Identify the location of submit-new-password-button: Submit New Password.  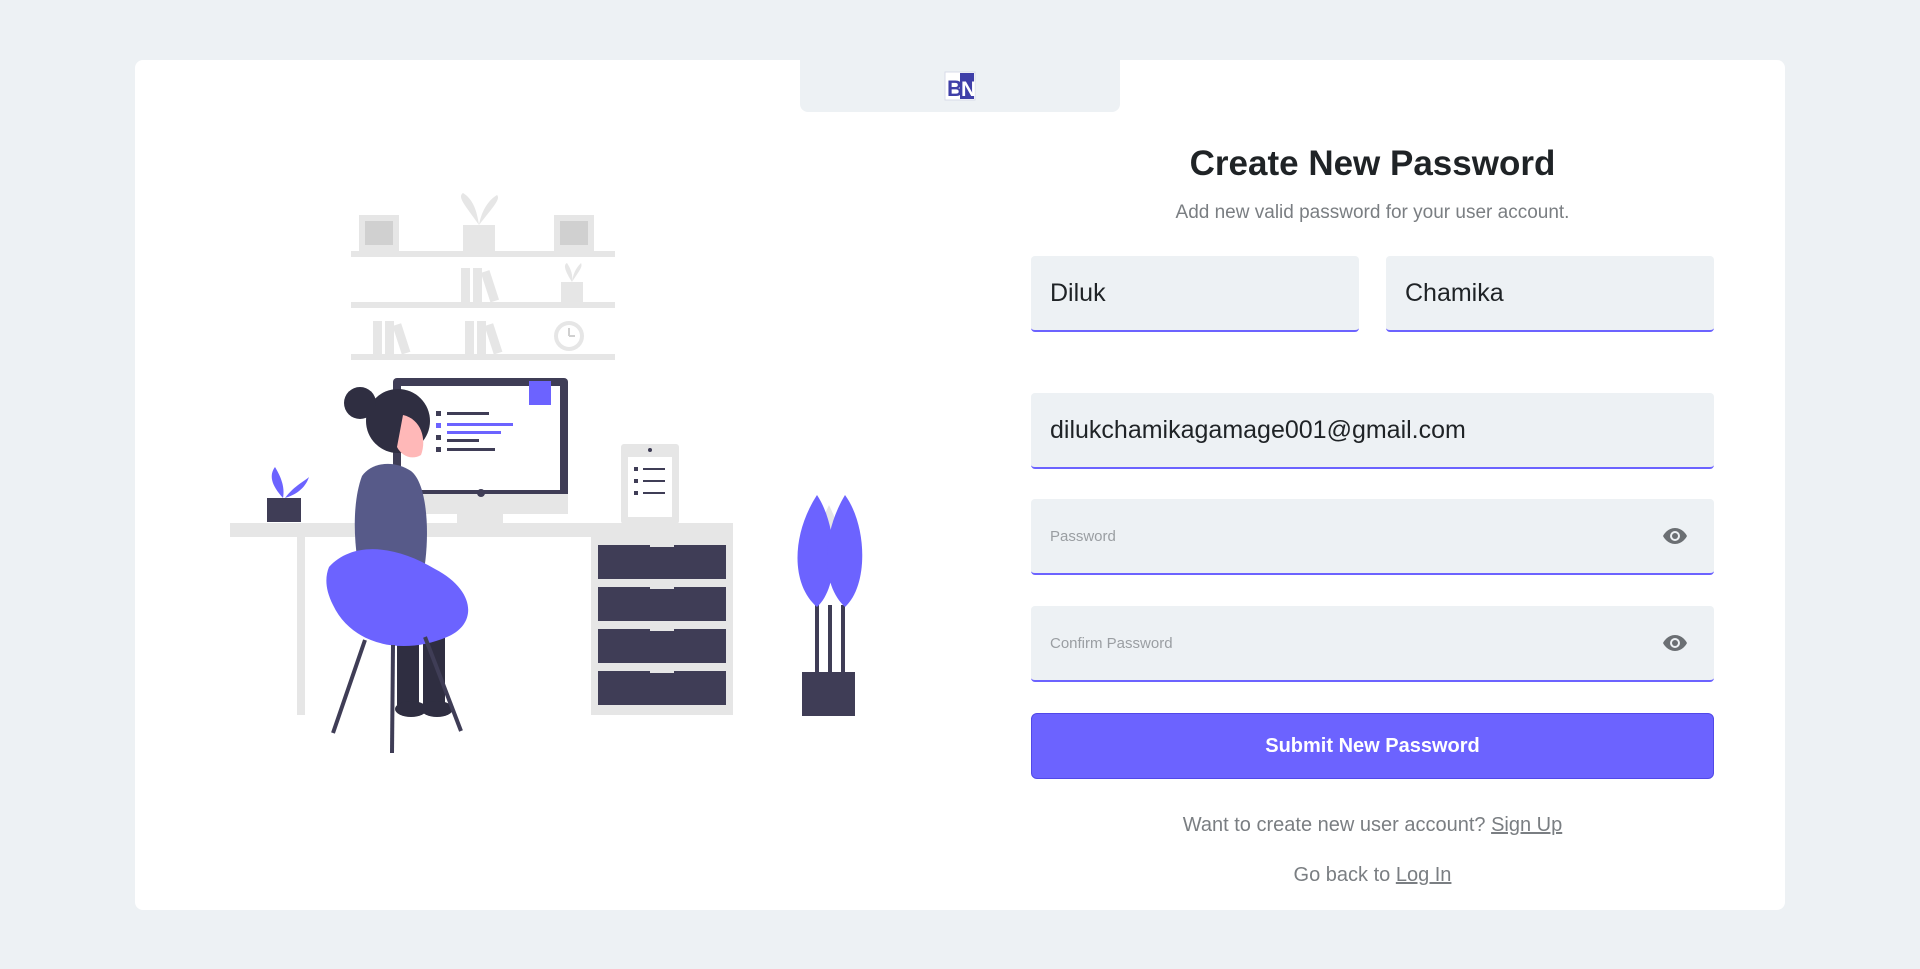
(1372, 746).